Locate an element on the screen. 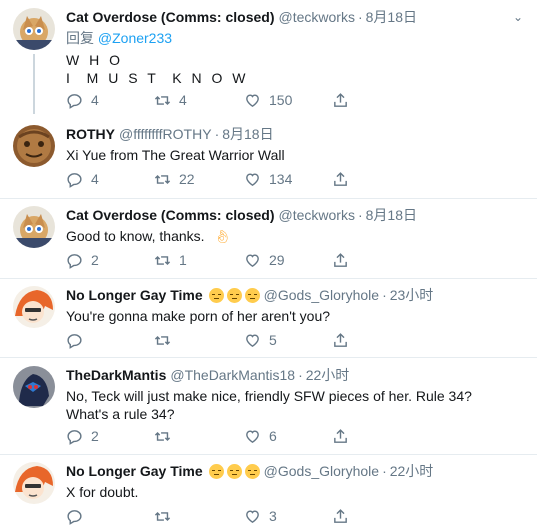 This screenshot has width=537, height=528. handle: @ffffffffROTHY is located at coordinates (165, 134).